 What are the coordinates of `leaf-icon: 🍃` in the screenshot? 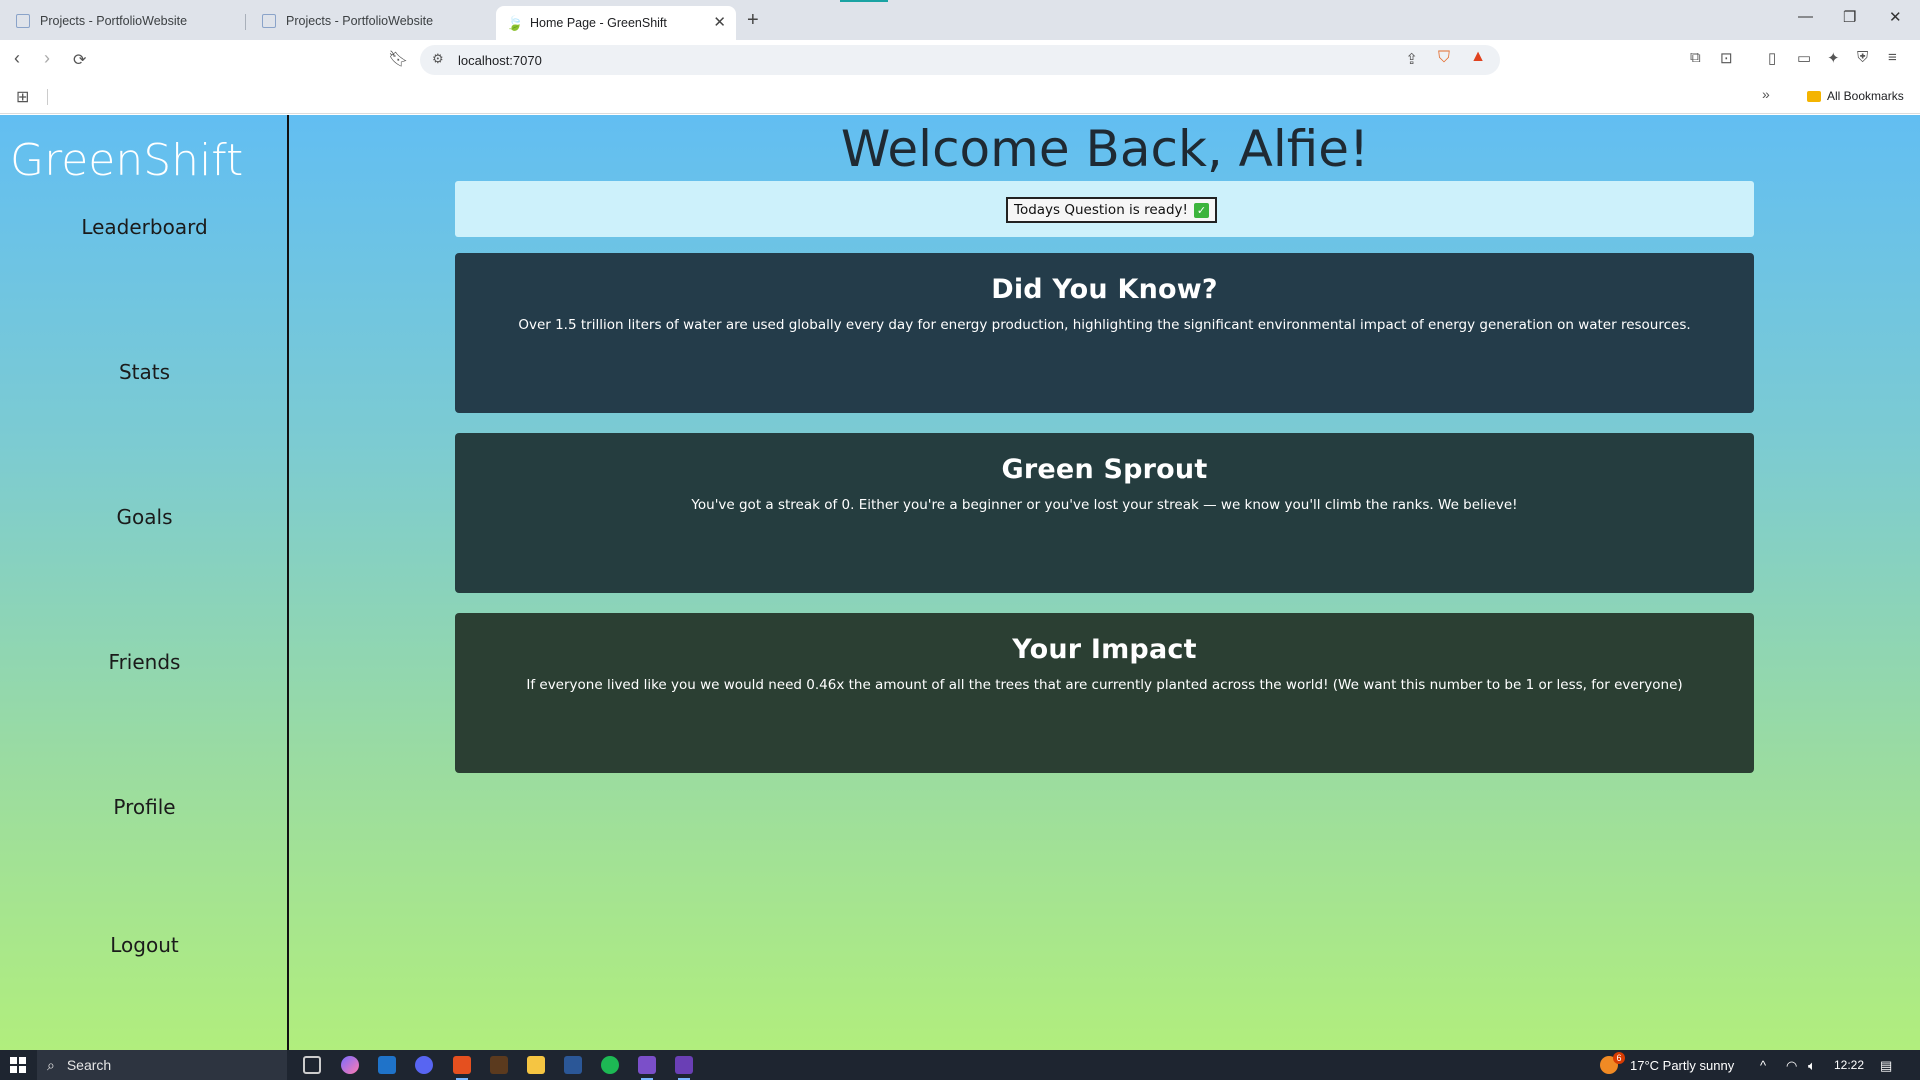 It's located at (515, 23).